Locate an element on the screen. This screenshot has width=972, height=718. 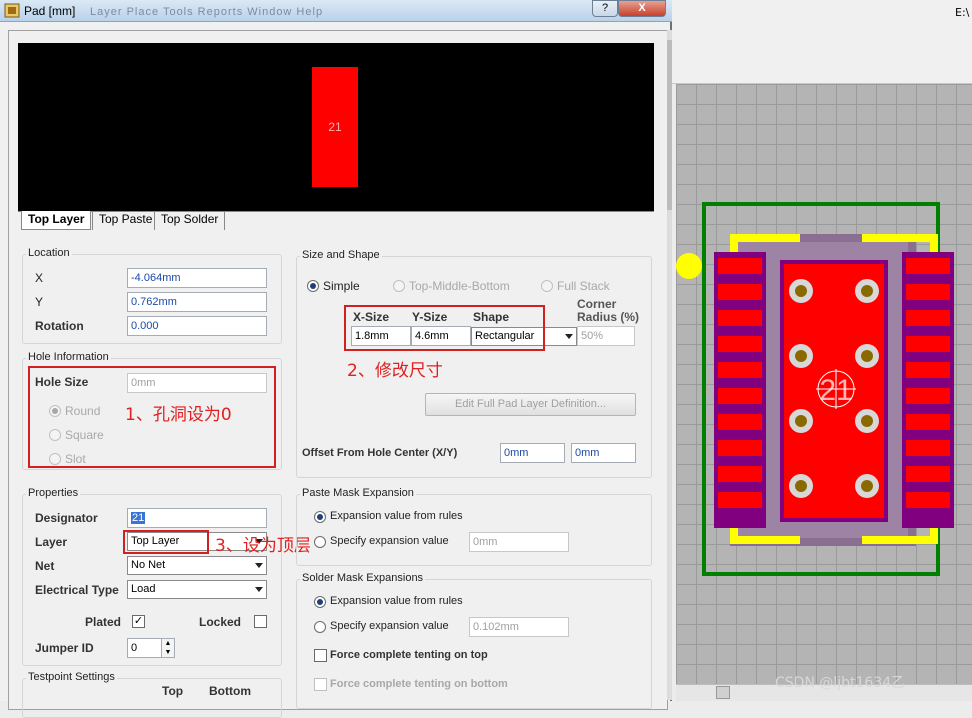
size-shape-title: Size and Shape is located at coordinates (341, 255).